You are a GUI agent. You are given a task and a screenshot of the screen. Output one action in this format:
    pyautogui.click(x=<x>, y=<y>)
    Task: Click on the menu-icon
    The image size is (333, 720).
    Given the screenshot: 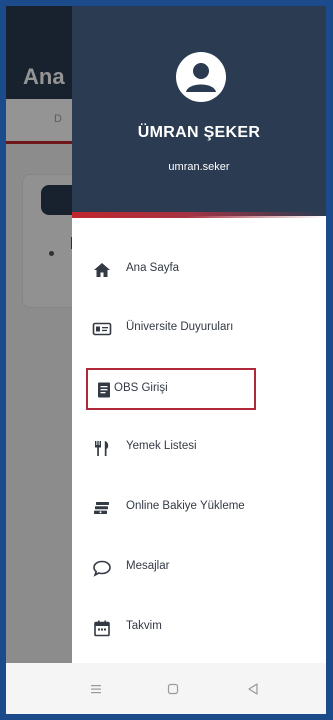 What is the action you would take?
    pyautogui.click(x=96, y=689)
    